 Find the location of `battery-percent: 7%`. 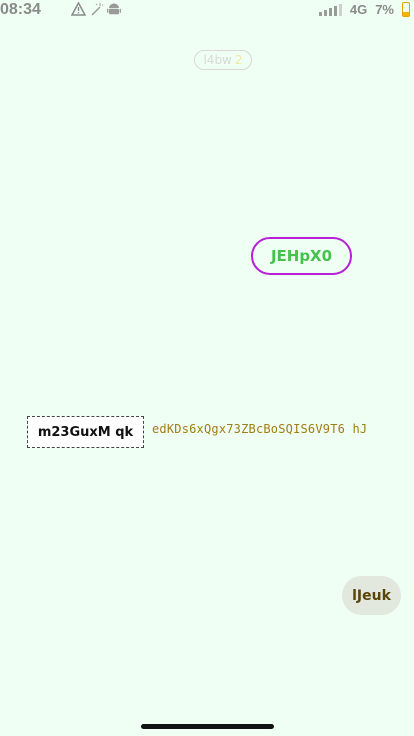

battery-percent: 7% is located at coordinates (384, 9).